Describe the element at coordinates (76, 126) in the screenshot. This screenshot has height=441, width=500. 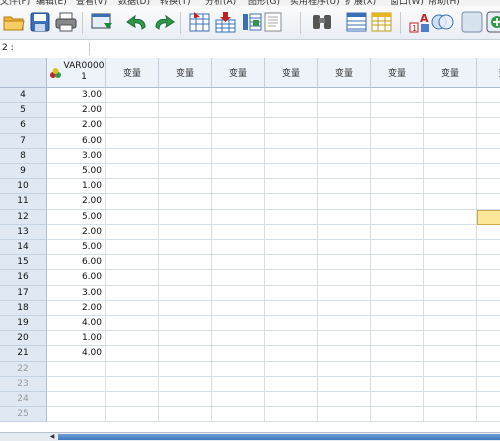
I see `data-cell-var00001: 2.00` at that location.